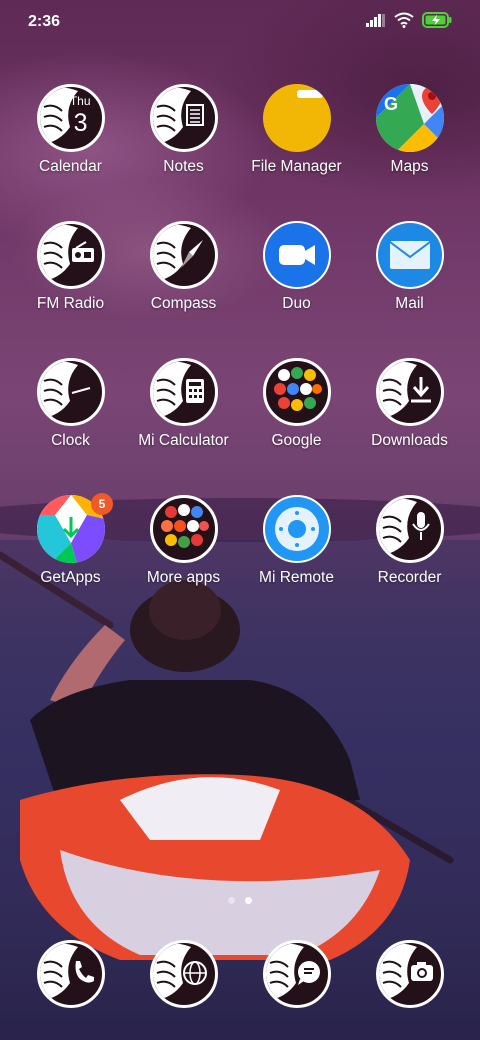 Image resolution: width=480 pixels, height=1040 pixels. I want to click on app-mi-calculator: Mi Calculator, so click(183, 404).